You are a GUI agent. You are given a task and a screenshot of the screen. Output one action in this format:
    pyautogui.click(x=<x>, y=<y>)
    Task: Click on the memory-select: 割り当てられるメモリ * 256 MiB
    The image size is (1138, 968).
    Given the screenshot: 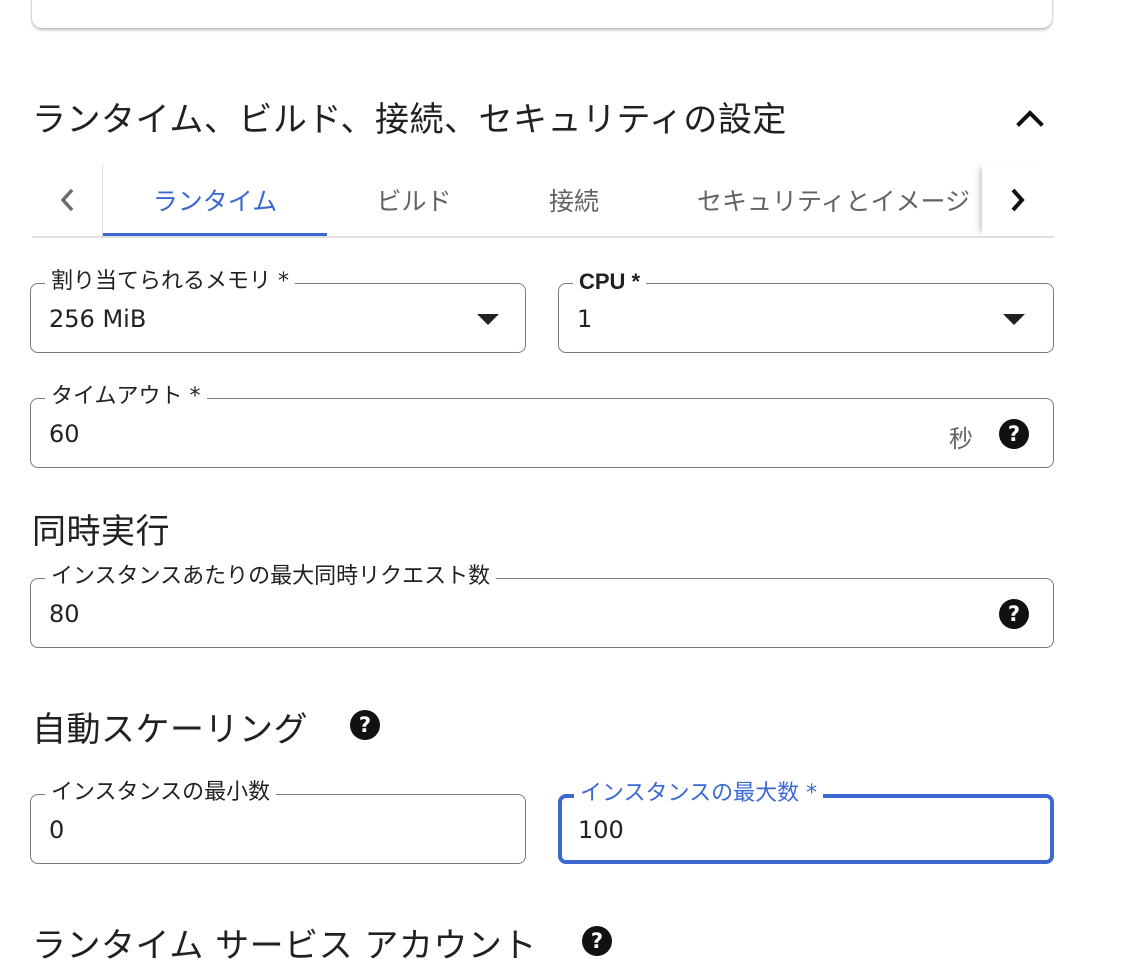 What is the action you would take?
    pyautogui.click(x=278, y=310)
    